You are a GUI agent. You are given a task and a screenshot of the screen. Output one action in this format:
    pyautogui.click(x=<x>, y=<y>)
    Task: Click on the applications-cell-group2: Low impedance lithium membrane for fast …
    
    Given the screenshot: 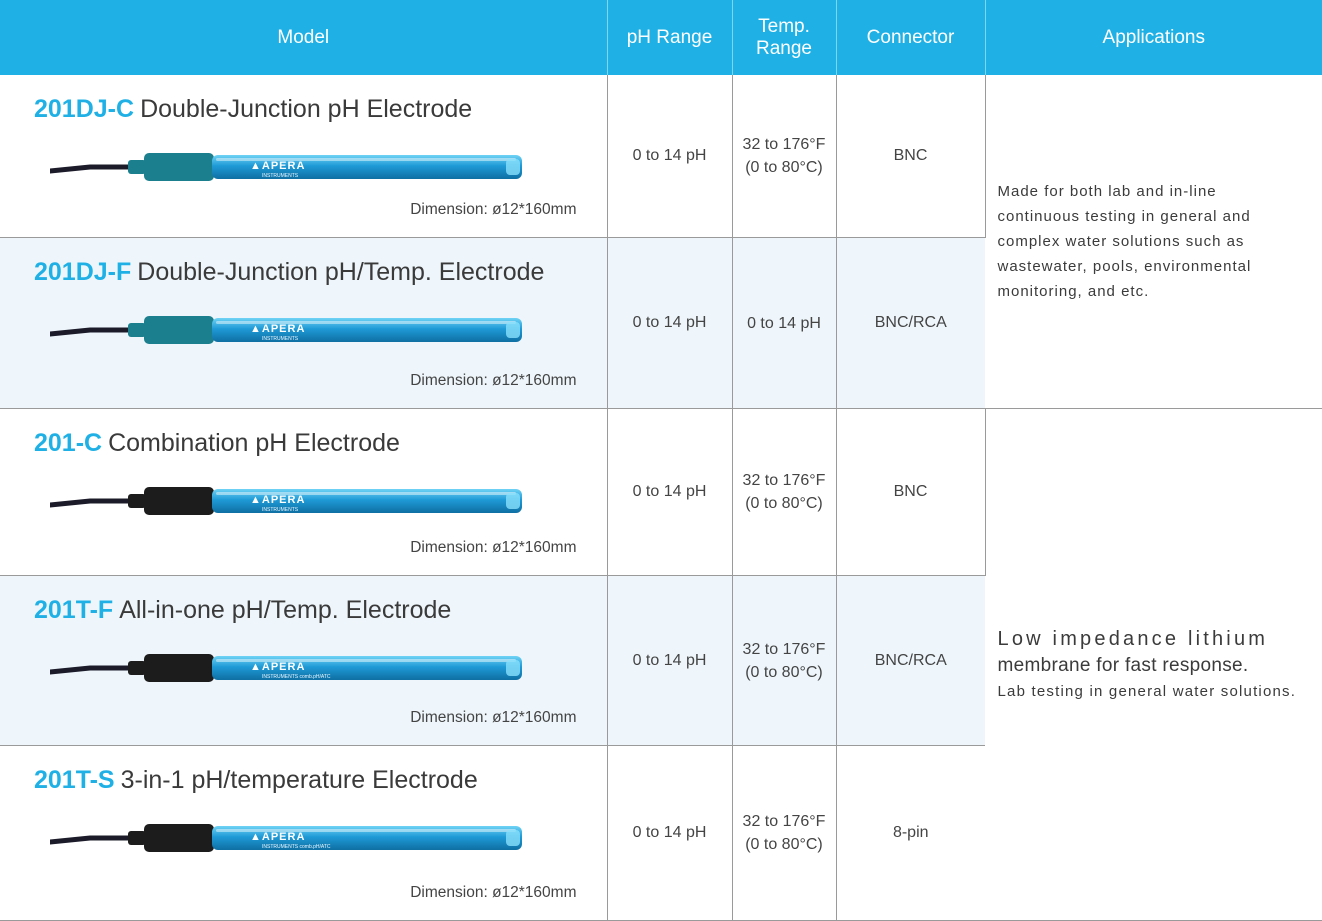 What is the action you would take?
    pyautogui.click(x=1153, y=664)
    